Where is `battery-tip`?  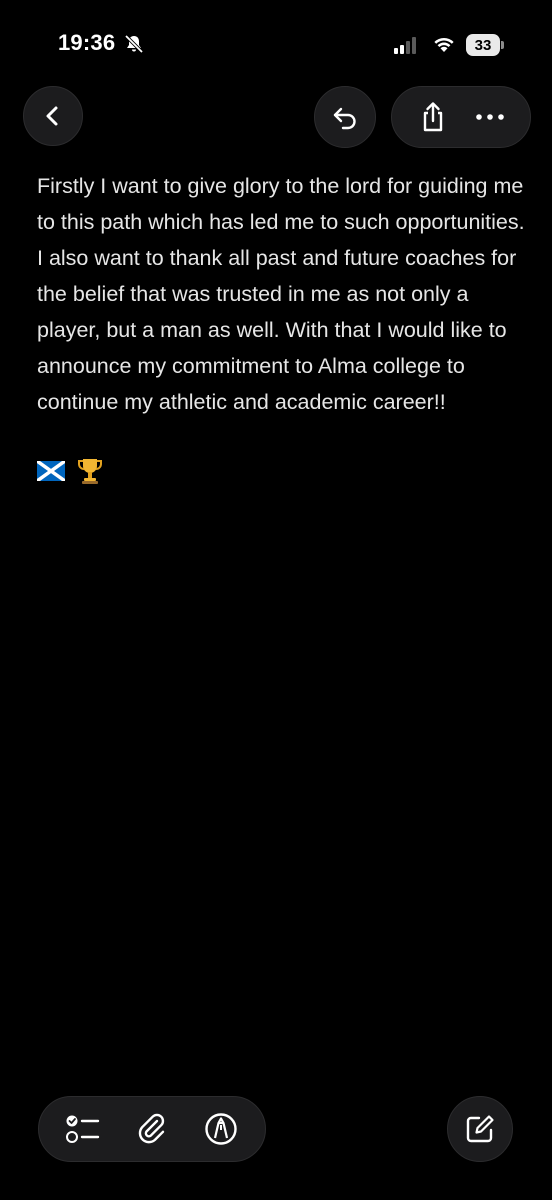 battery-tip is located at coordinates (502, 45).